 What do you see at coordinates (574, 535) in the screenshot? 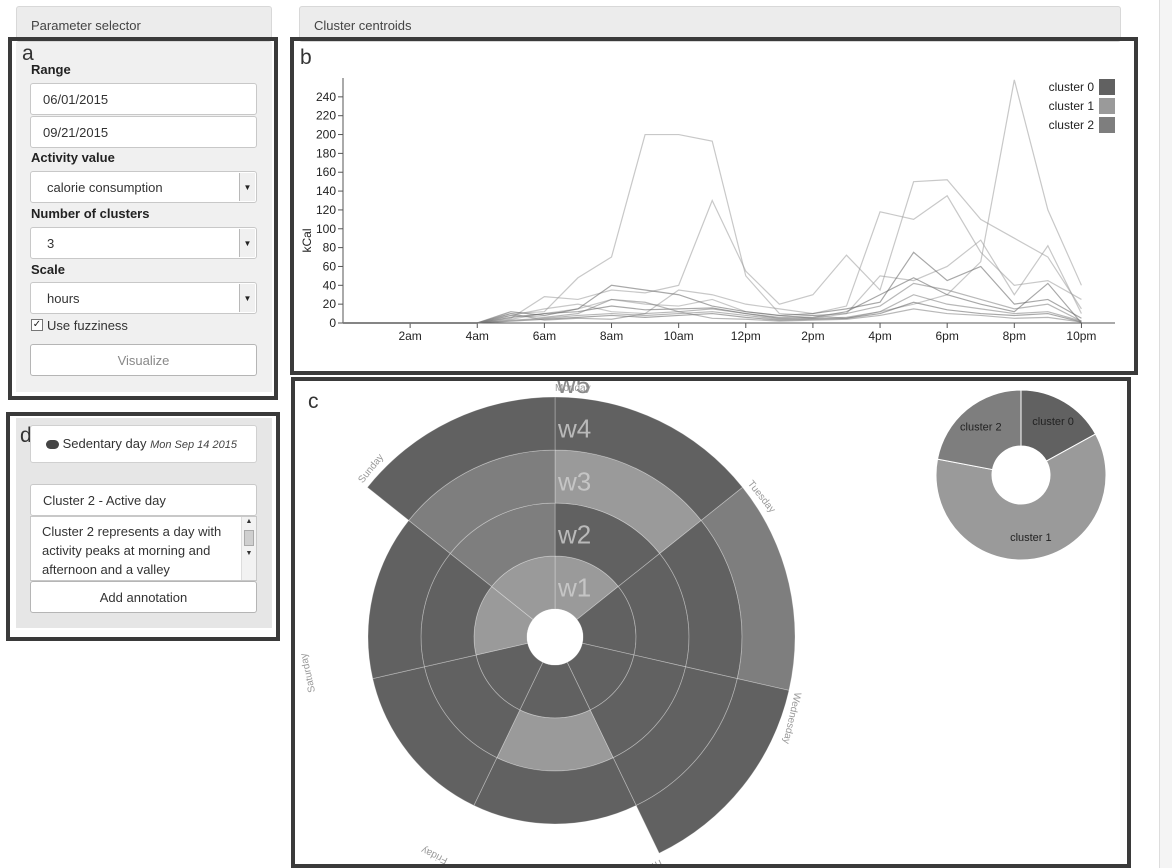
I see `week-label: w2` at bounding box center [574, 535].